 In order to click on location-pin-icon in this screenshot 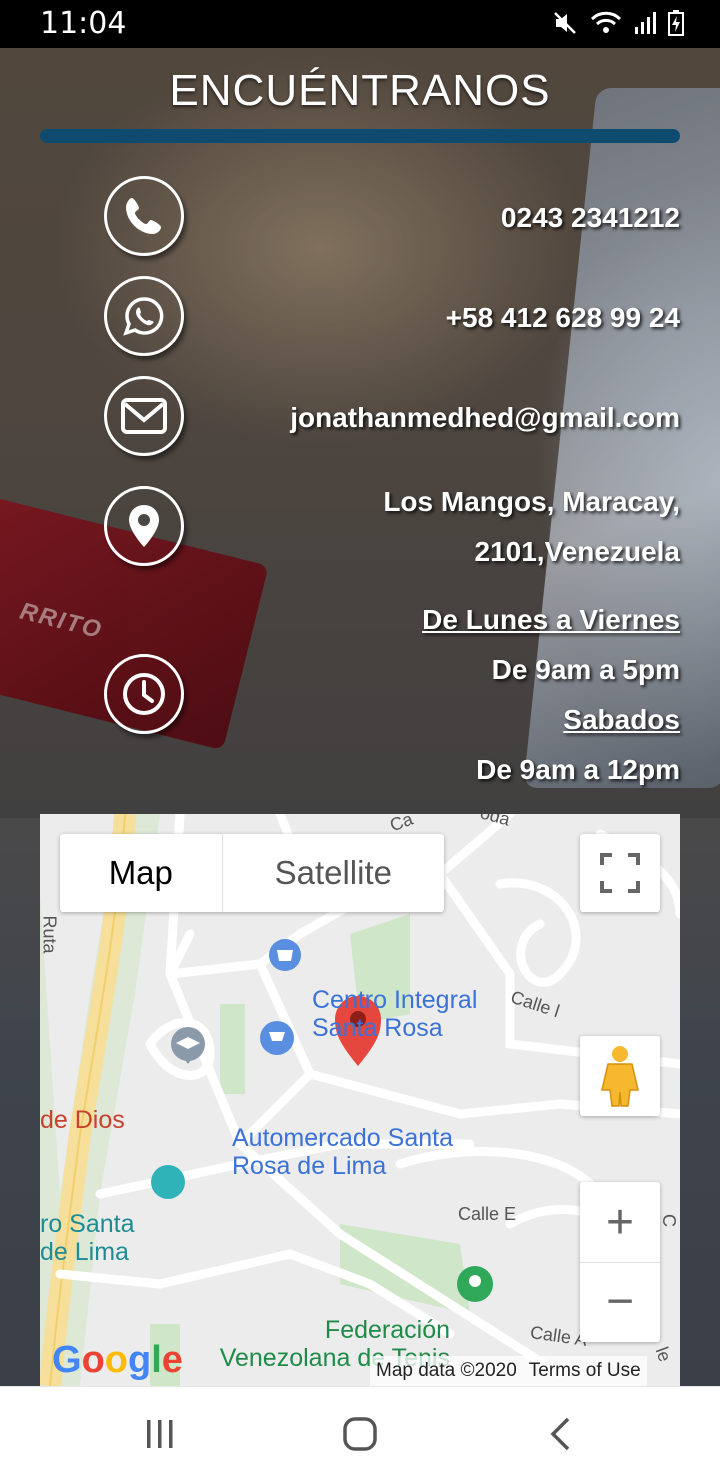, I will do `click(144, 526)`.